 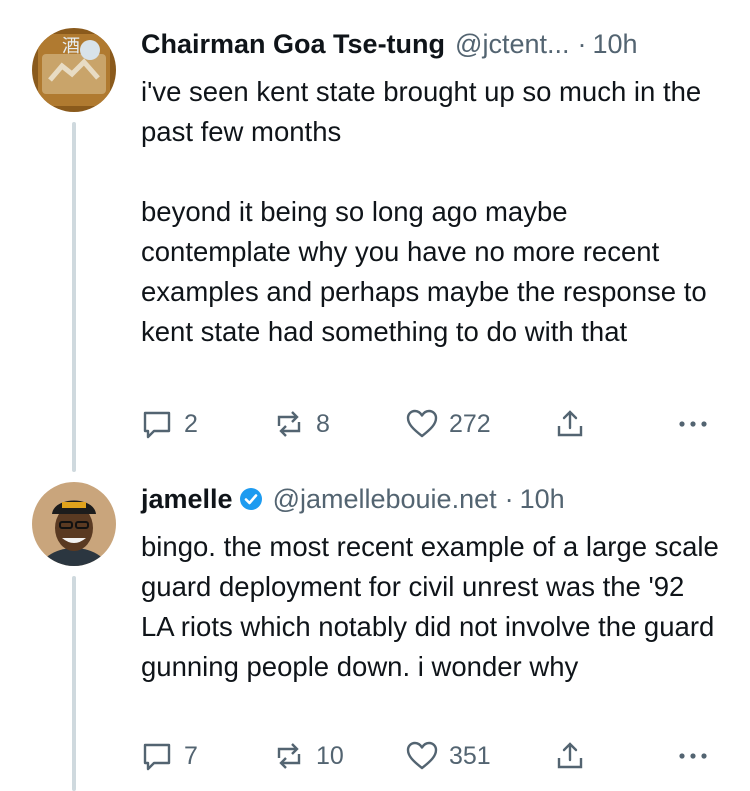 I want to click on post-header: Chairman Goa Tse-tung @jctent... · 10h, so click(x=430, y=46).